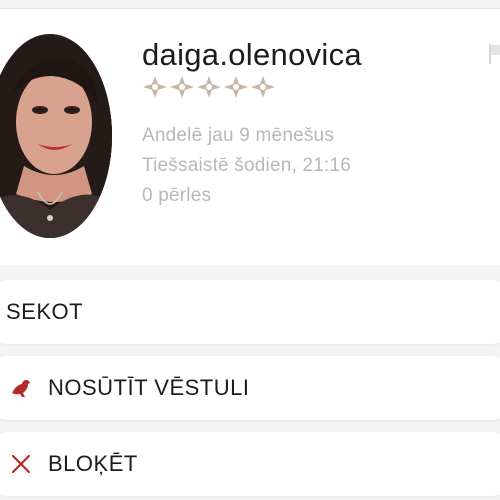 This screenshot has width=500, height=500. Describe the element at coordinates (238, 135) in the screenshot. I see `member-since: Andelē jau 9 mēnešus` at that location.